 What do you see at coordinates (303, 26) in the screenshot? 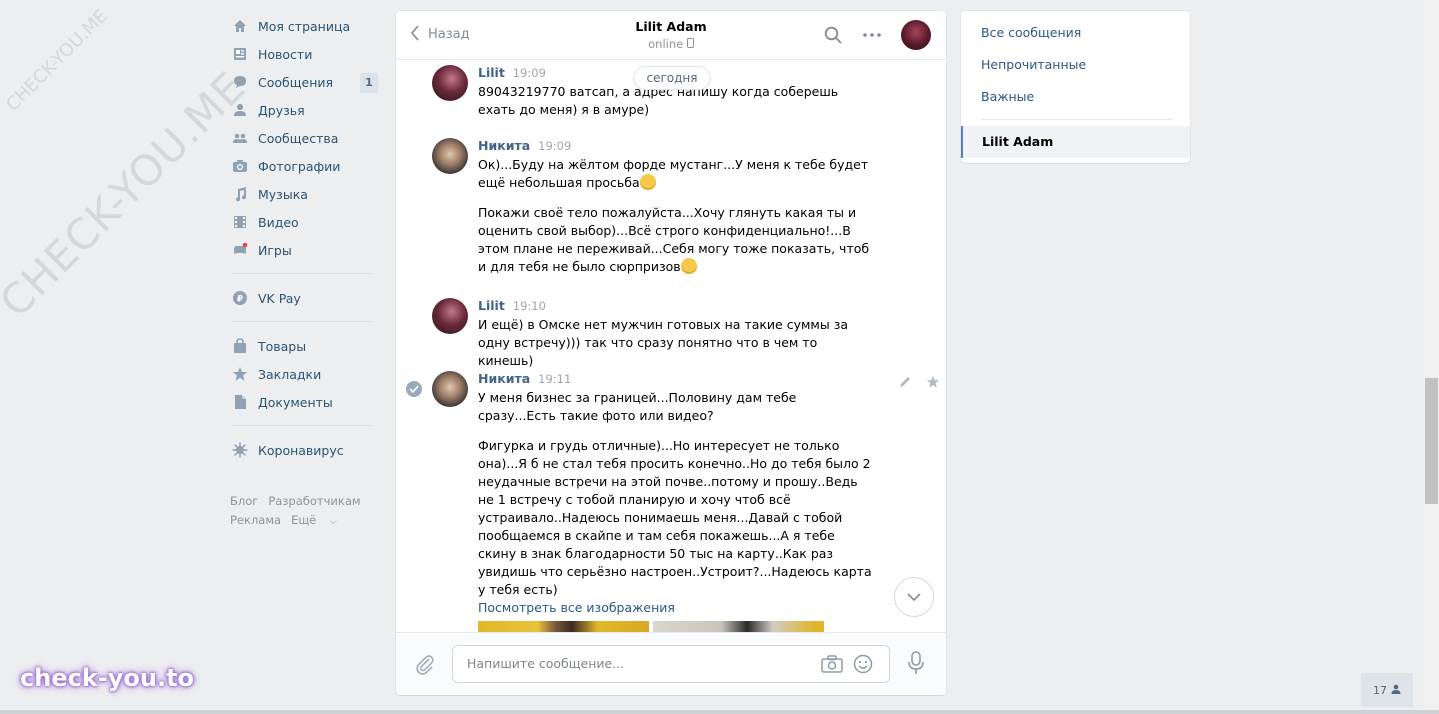
I see `nav-item-my-page: Моя страница` at bounding box center [303, 26].